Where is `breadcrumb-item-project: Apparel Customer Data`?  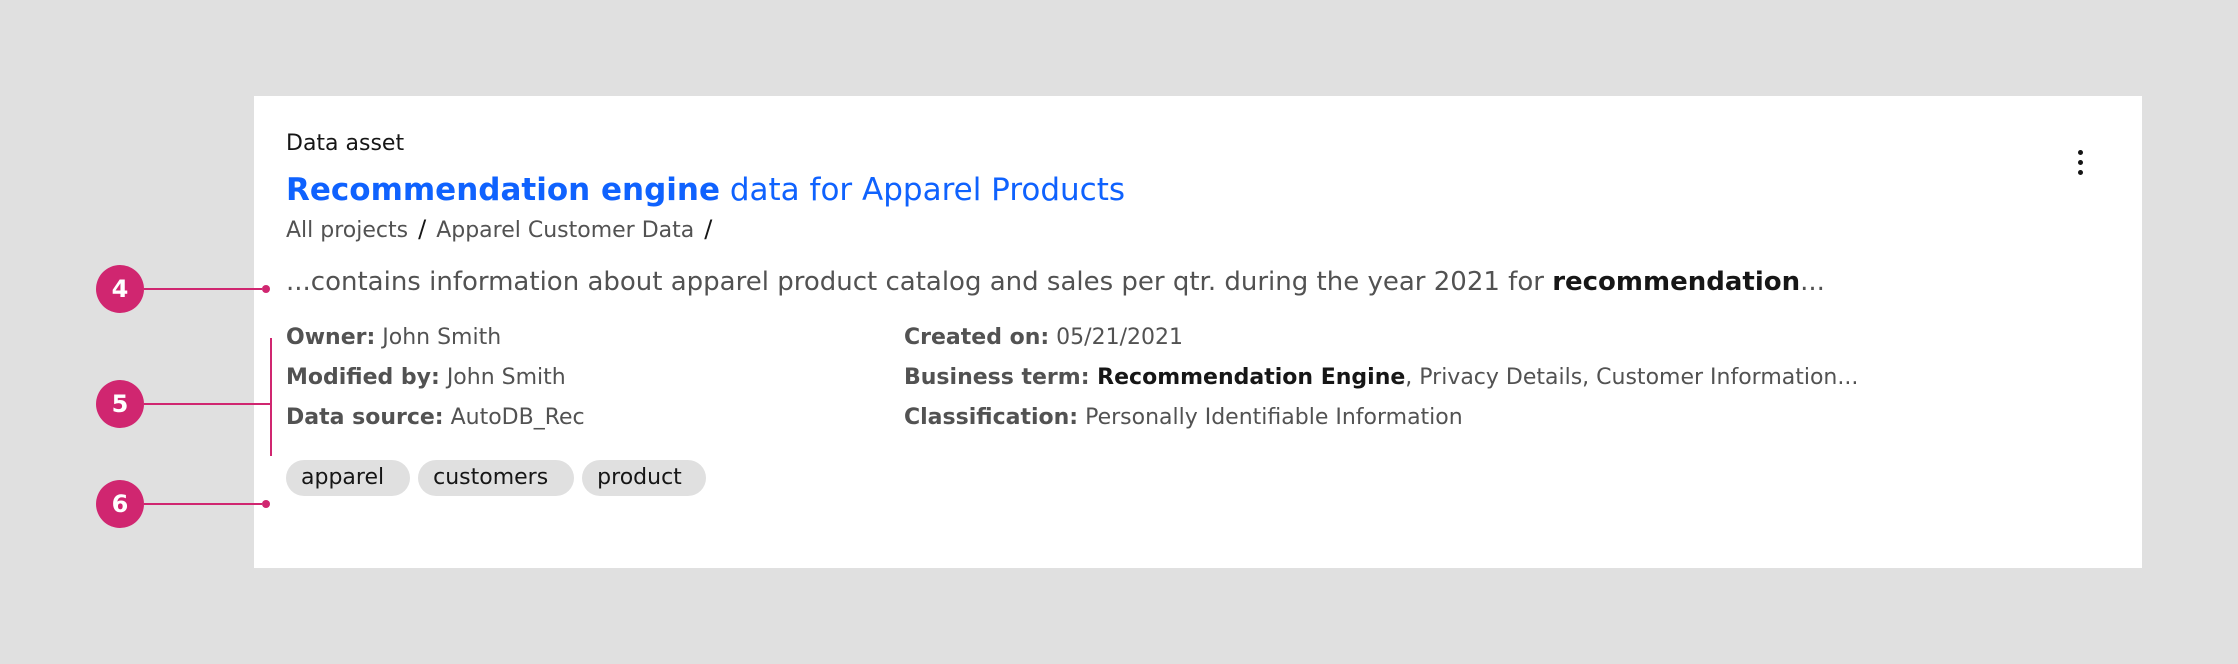
breadcrumb-item-project: Apparel Customer Data is located at coordinates (565, 230).